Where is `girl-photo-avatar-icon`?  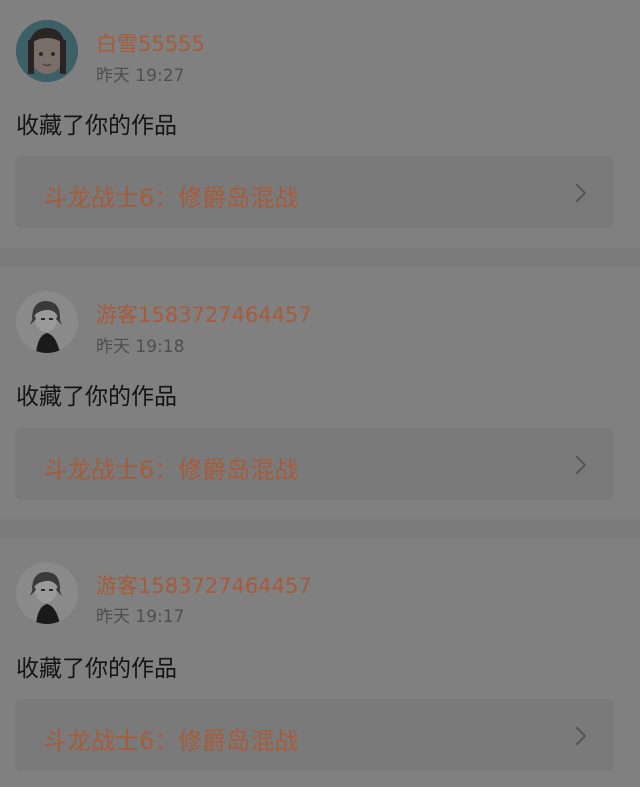
girl-photo-avatar-icon is located at coordinates (47, 51).